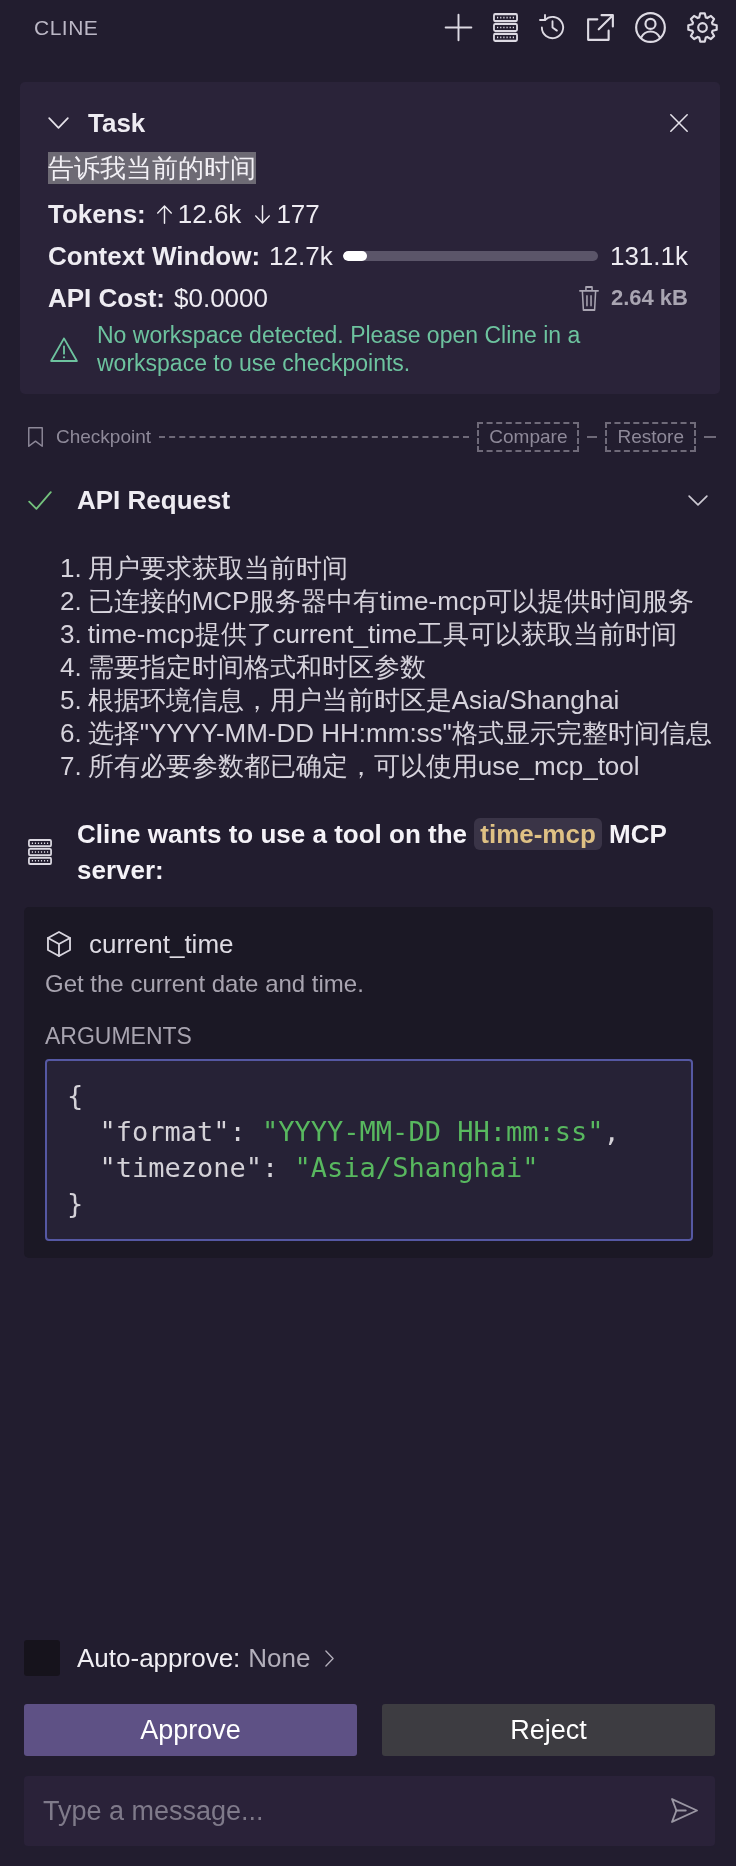 Image resolution: width=736 pixels, height=1866 pixels. I want to click on compare-button: Compare, so click(528, 437).